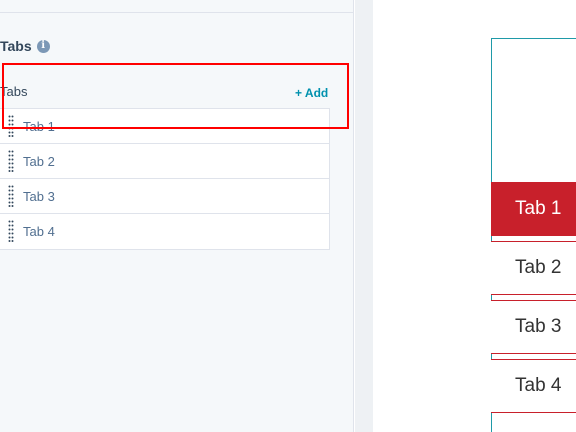 Image resolution: width=576 pixels, height=432 pixels. Describe the element at coordinates (43, 46) in the screenshot. I see `info-icon: i` at that location.